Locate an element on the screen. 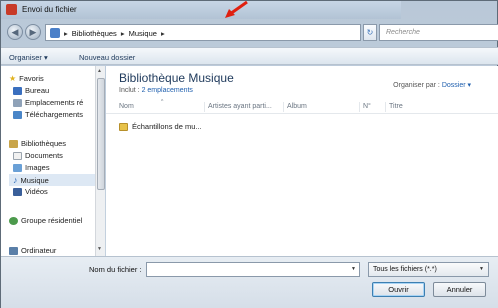 Image resolution: width=498 pixels, height=308 pixels. nav-item-desktop: Bureau is located at coordinates (31, 90).